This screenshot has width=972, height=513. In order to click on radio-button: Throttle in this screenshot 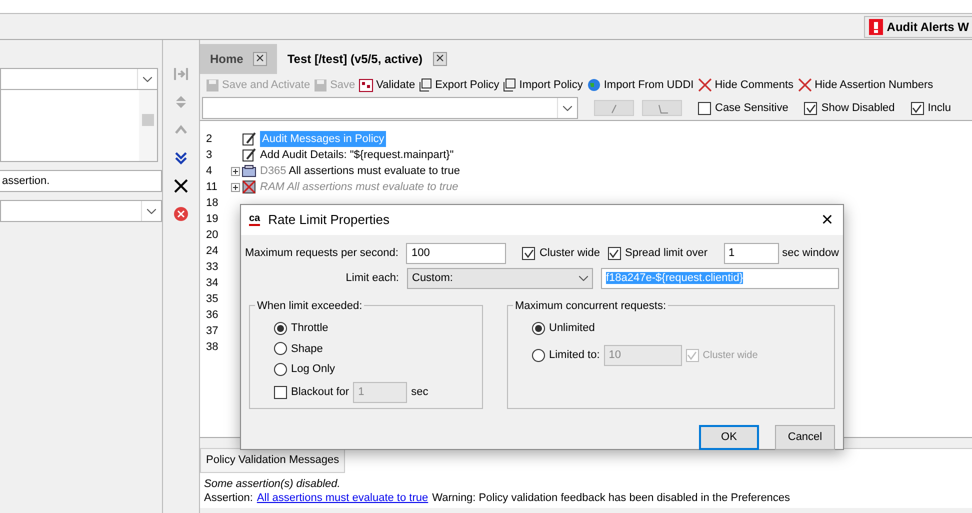, I will do `click(374, 328)`.